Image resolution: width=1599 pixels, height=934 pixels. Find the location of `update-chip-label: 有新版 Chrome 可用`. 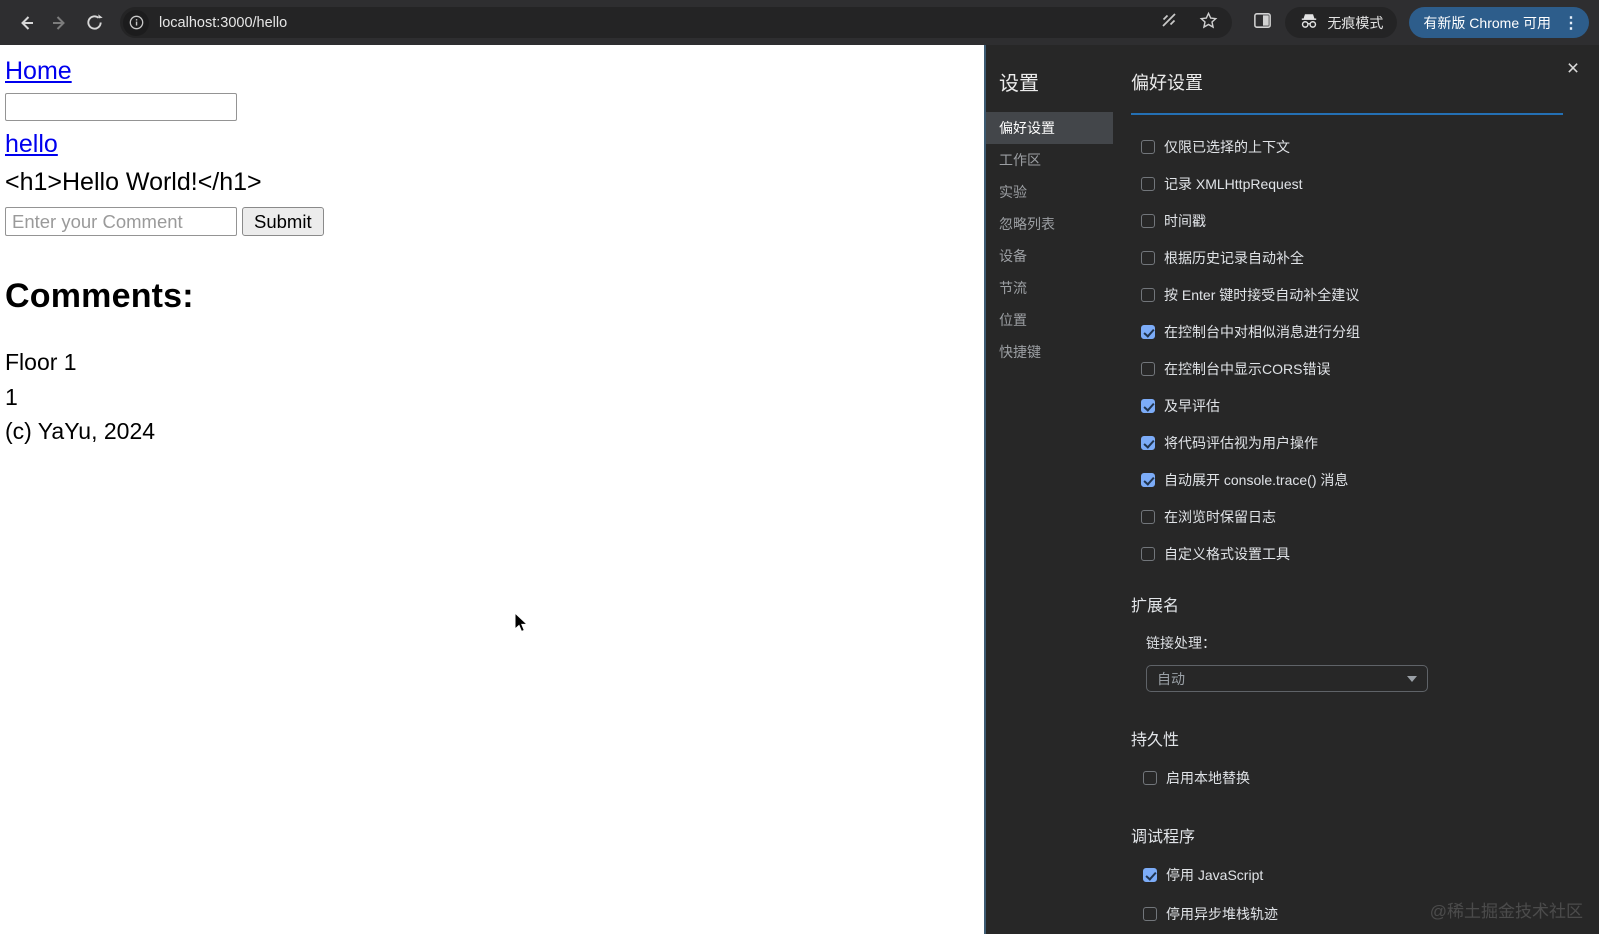

update-chip-label: 有新版 Chrome 可用 is located at coordinates (1487, 22).